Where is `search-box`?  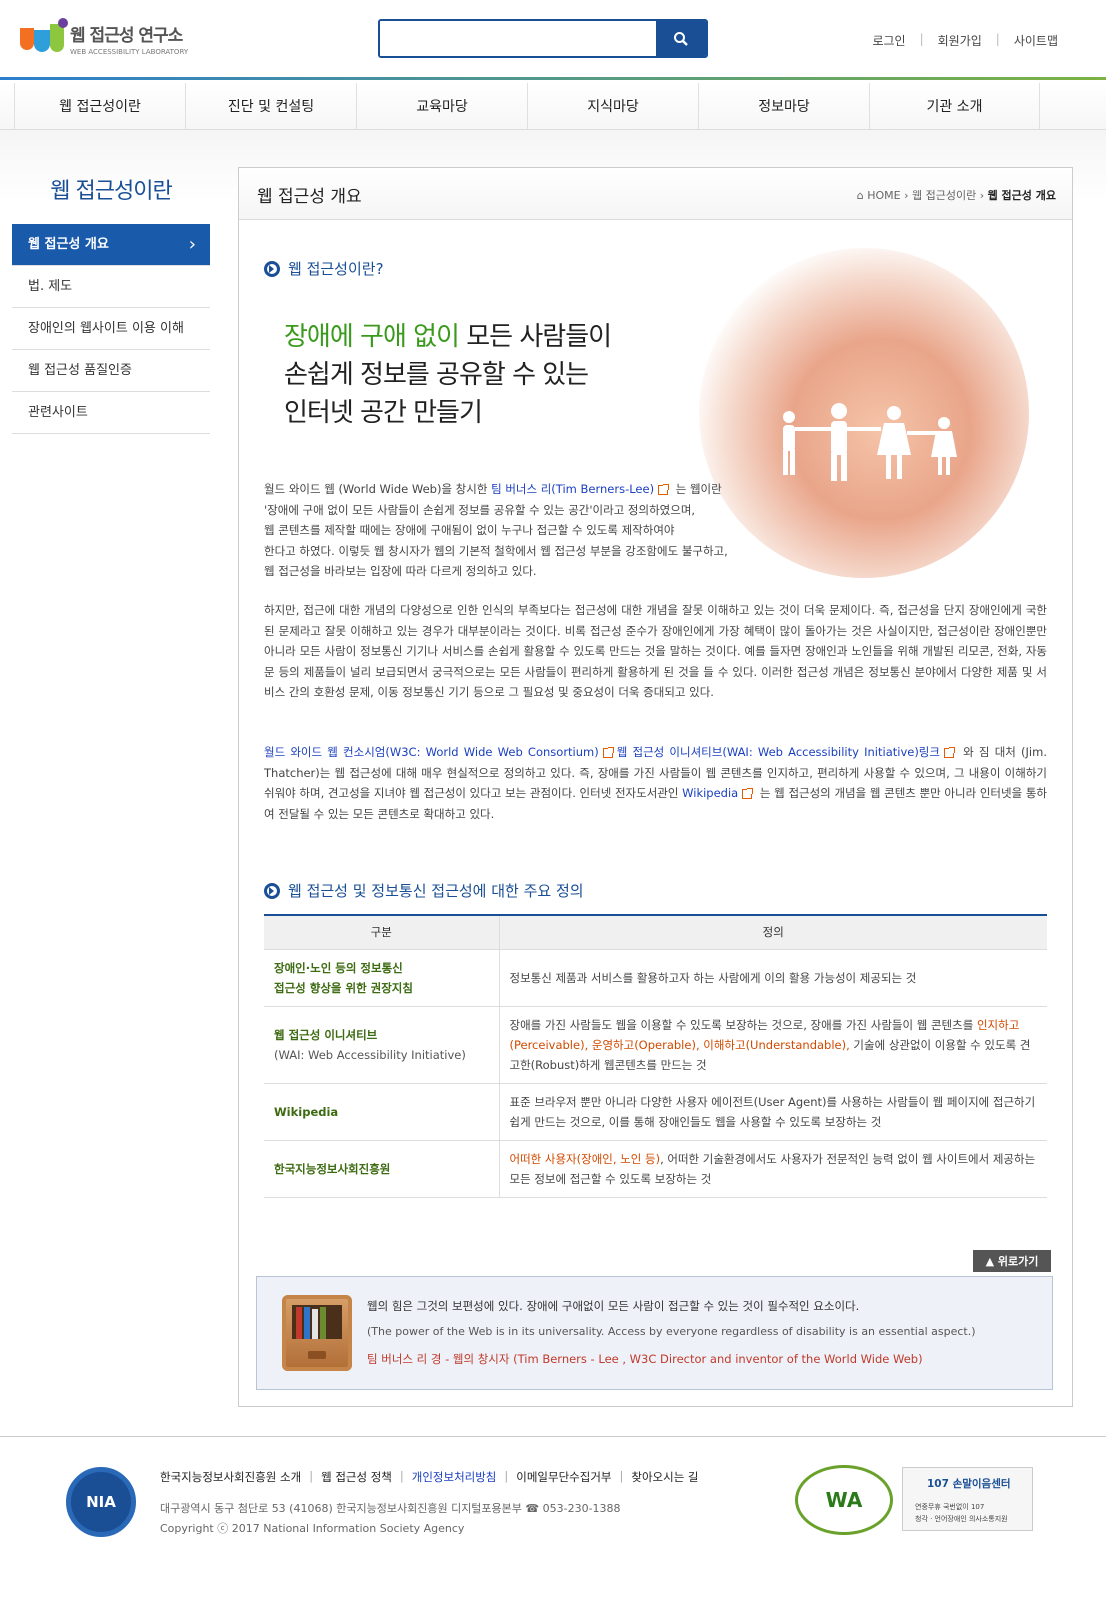 search-box is located at coordinates (543, 38).